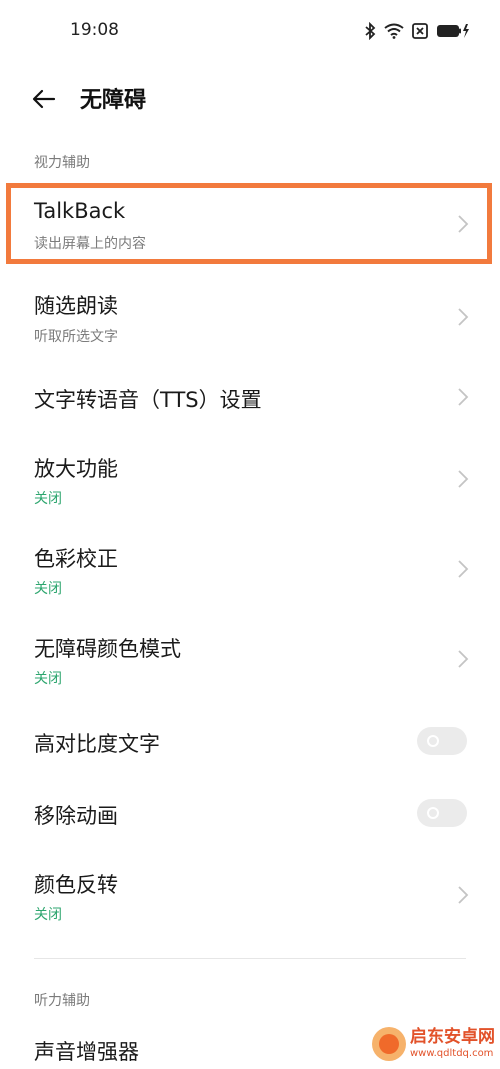 The height and width of the screenshot is (1069, 500). I want to click on watermark: 启东安卓网 www.qdltdq.com, so click(433, 1044).